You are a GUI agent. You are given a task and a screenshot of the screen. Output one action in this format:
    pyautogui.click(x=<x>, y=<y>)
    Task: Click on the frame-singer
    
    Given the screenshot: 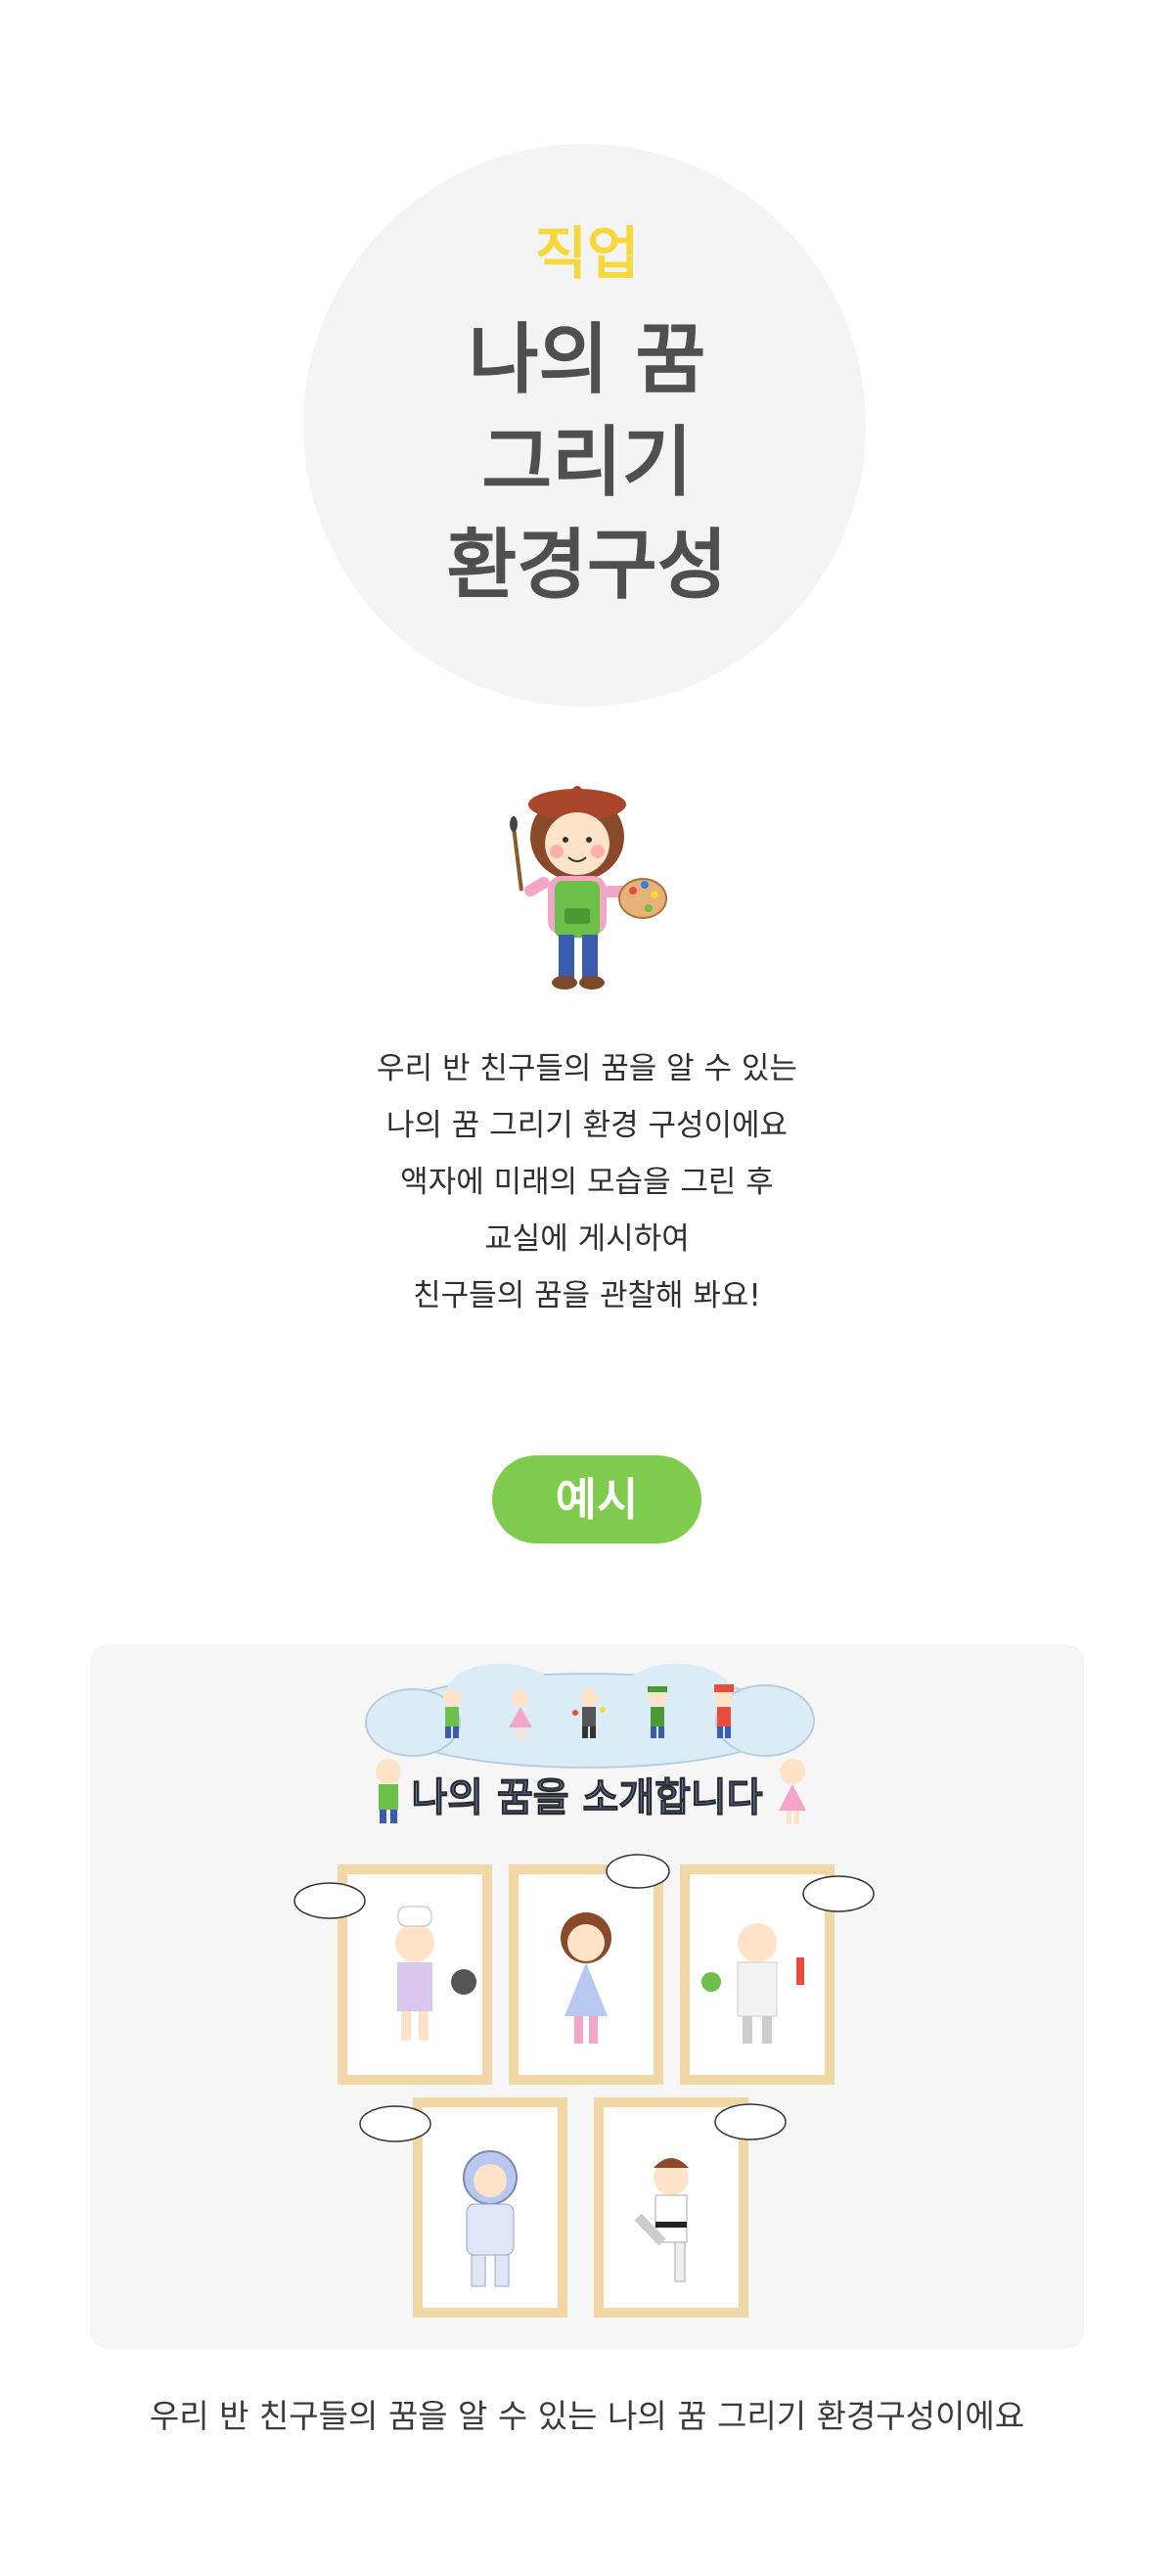 What is the action you would take?
    pyautogui.click(x=586, y=1975)
    